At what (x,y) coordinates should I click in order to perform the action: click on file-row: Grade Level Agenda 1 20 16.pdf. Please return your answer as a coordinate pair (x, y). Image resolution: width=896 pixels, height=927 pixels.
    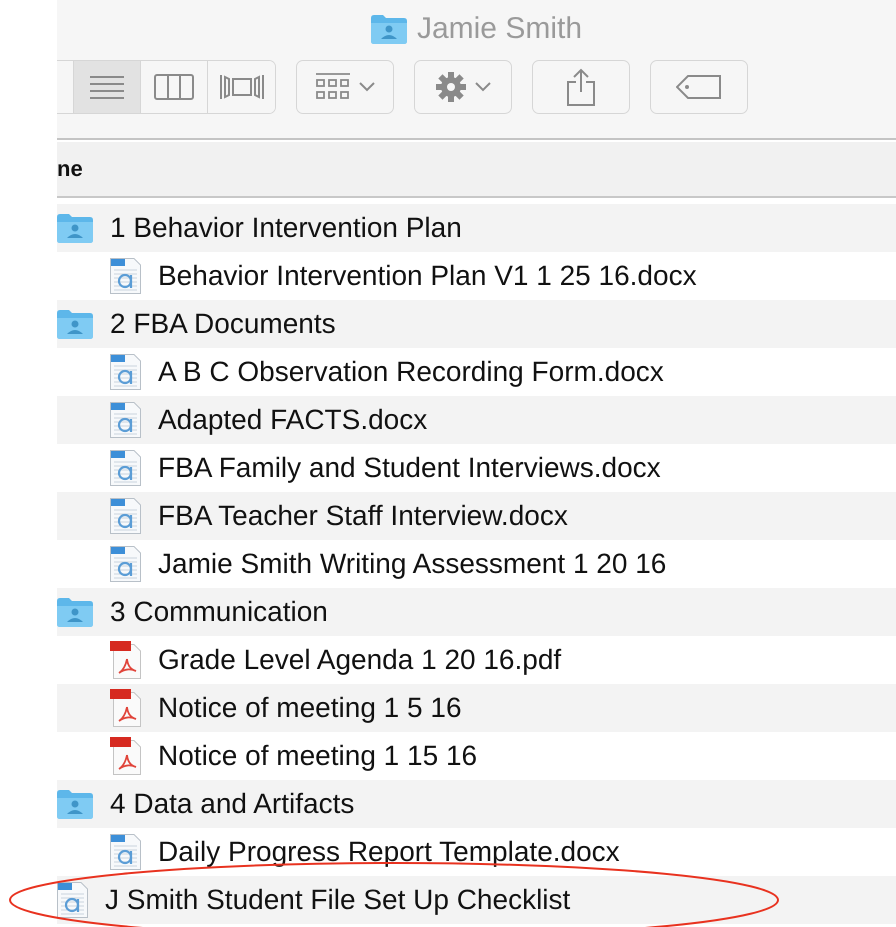
    Looking at the image, I should click on (476, 660).